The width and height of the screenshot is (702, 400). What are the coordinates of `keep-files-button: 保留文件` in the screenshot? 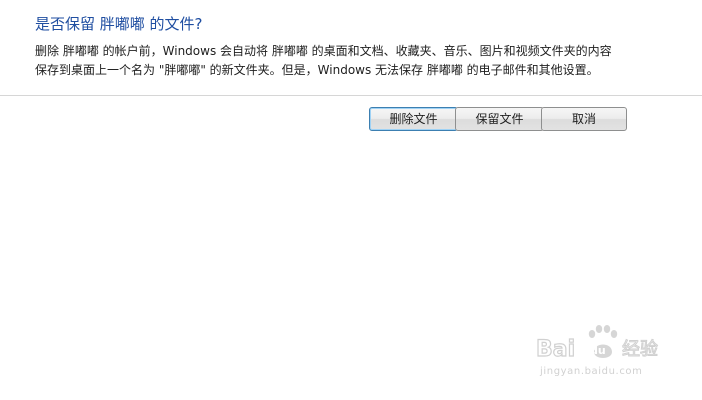 It's located at (499, 119).